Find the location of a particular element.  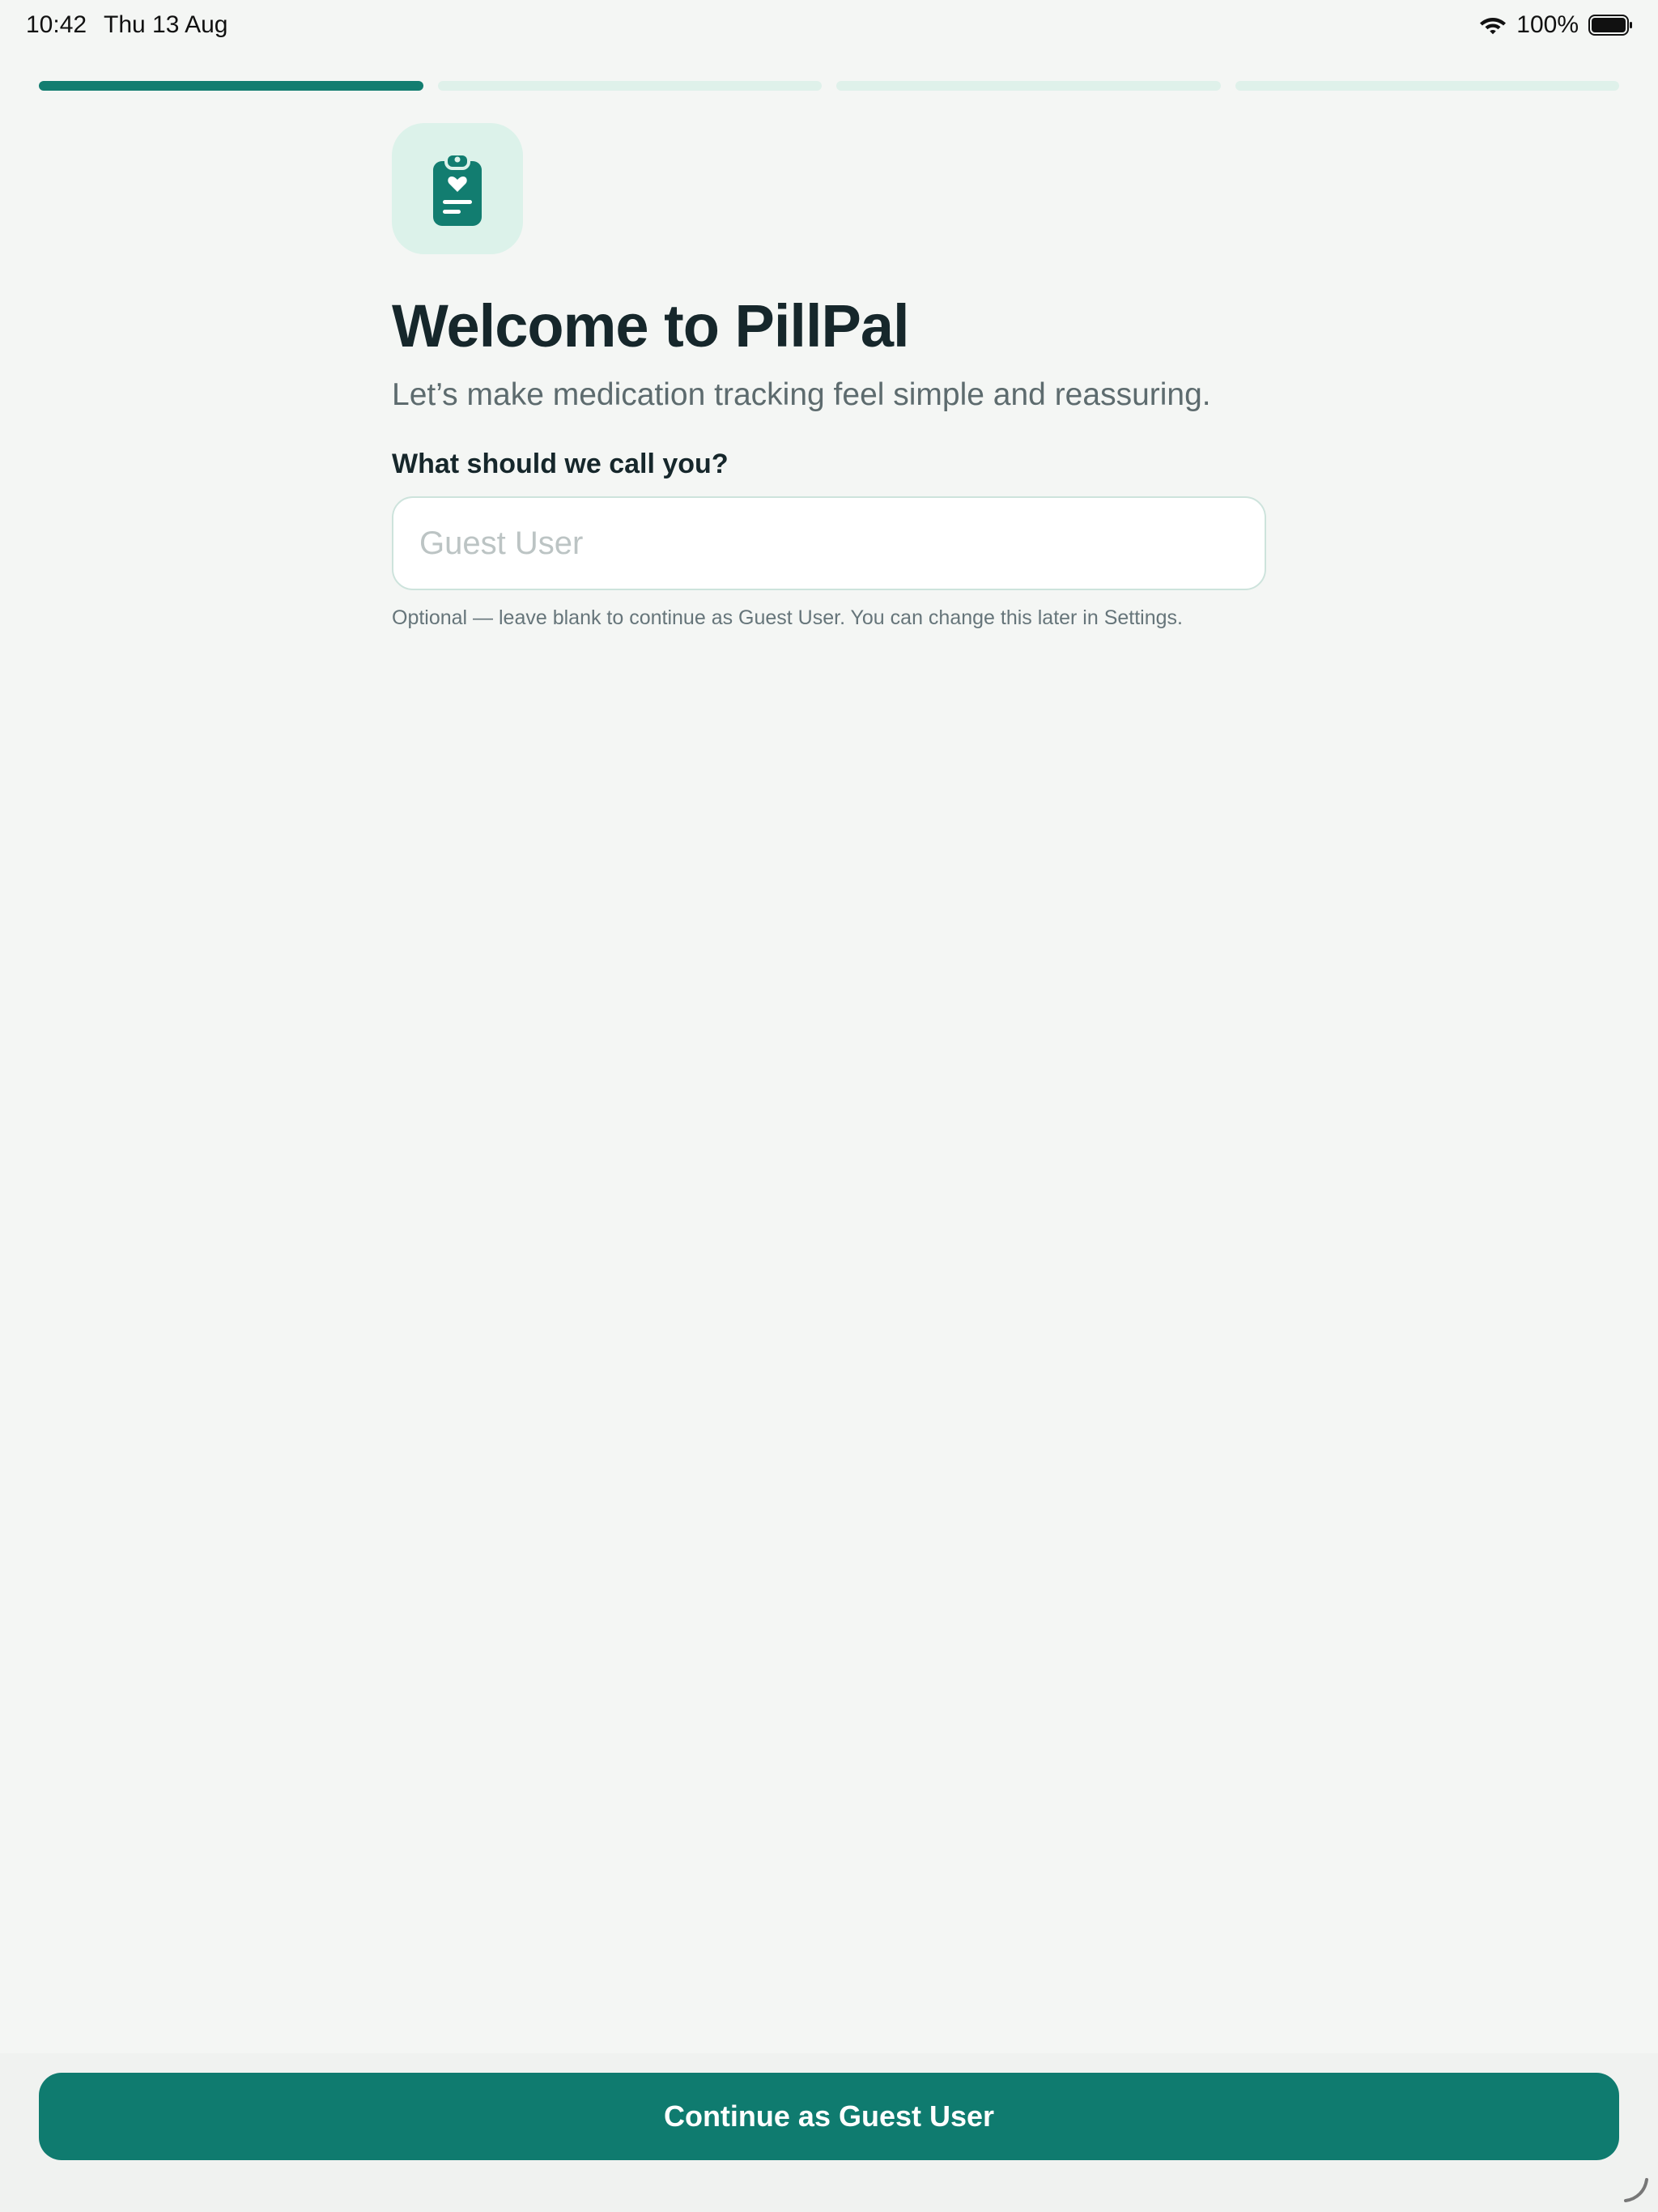

app-icon-tile is located at coordinates (457, 188).